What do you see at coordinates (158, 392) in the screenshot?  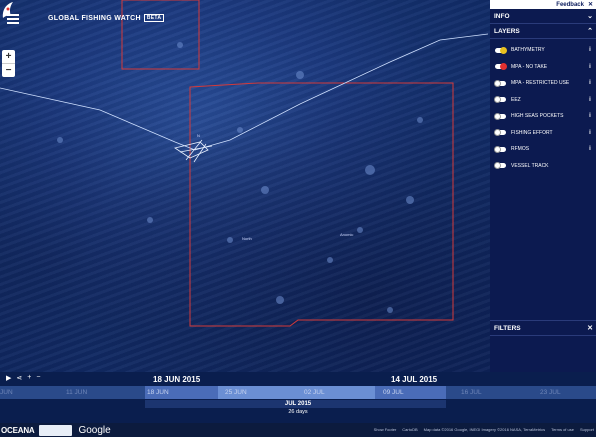 I see `timebar-tick: 18 JUN` at bounding box center [158, 392].